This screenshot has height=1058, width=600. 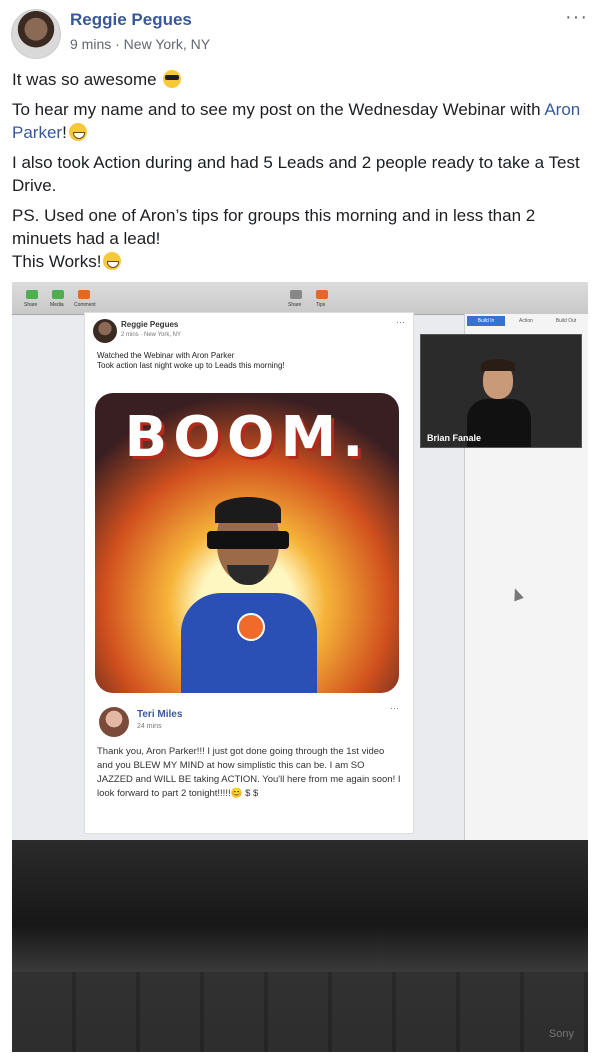 What do you see at coordinates (501, 391) in the screenshot?
I see `video-tile: Brian Fanale` at bounding box center [501, 391].